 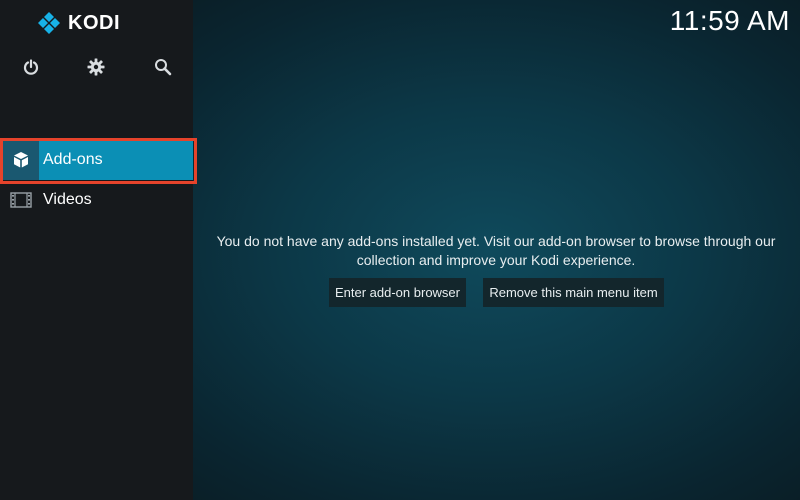 I want to click on sidebar-item-videos: Videos, so click(x=97, y=200).